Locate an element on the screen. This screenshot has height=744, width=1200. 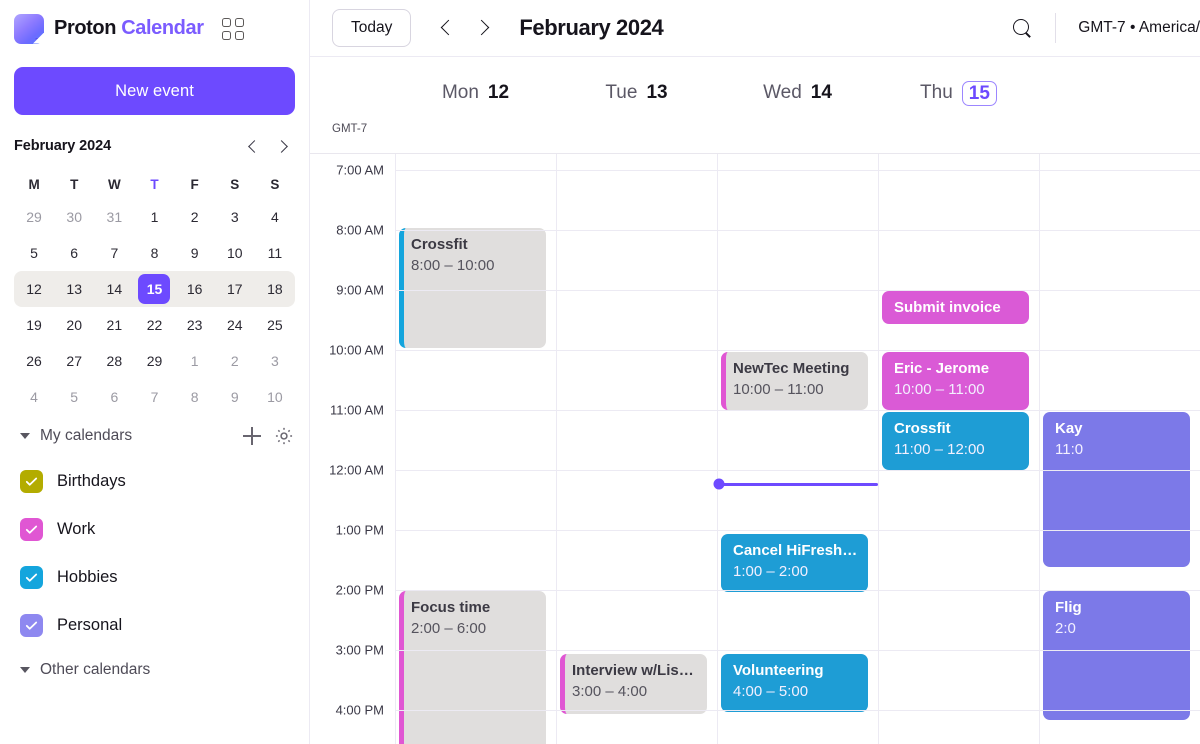
day-column-4: Kay 11:0 Flig 2:0 is located at coordinates (1119, 449).